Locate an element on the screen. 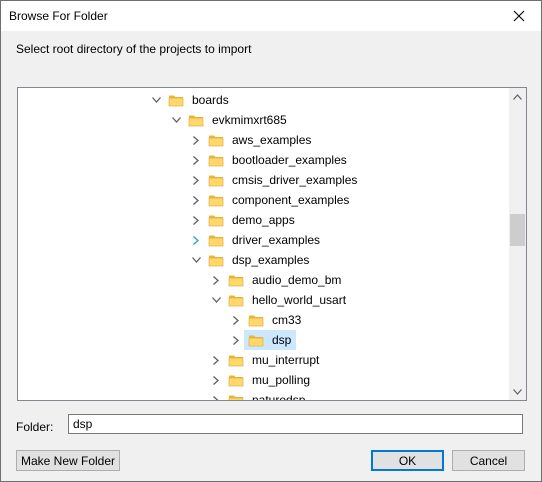 The width and height of the screenshot is (542, 482). tree-item-content: mu_interrupt is located at coordinates (274, 360).